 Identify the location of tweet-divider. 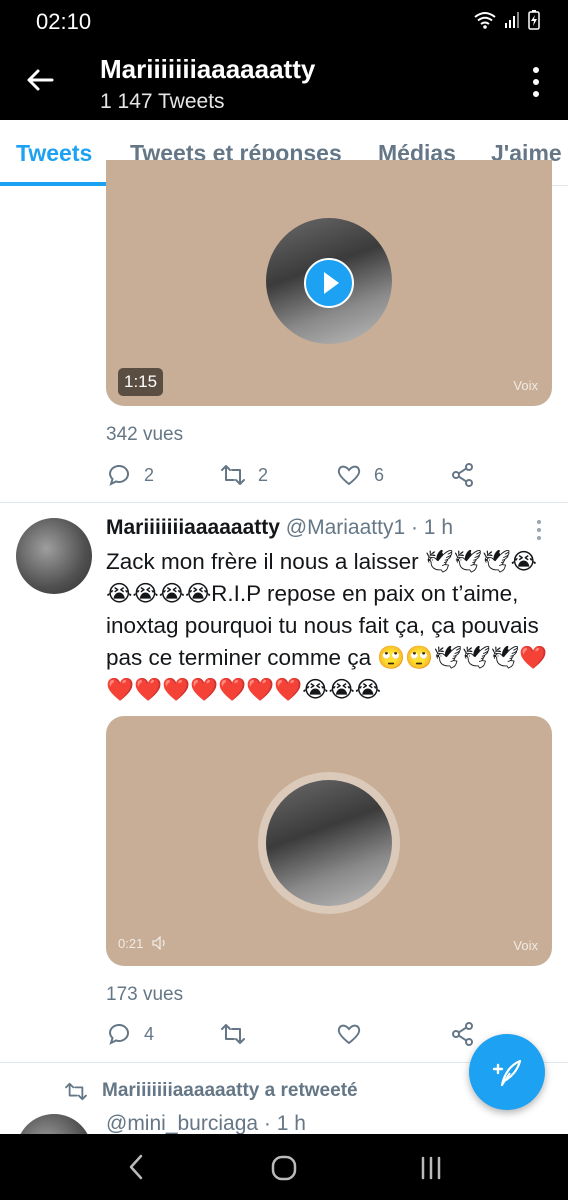
(284, 502).